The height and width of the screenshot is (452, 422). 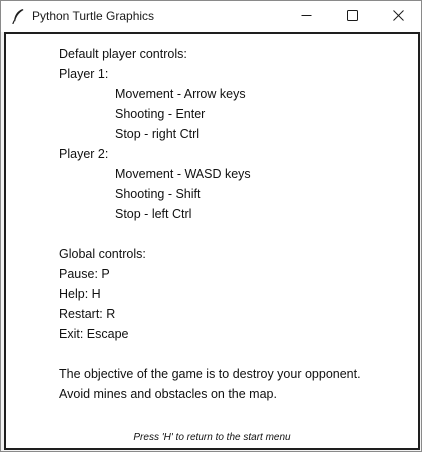 I want to click on exit-control: Exit: Escape, so click(x=94, y=334).